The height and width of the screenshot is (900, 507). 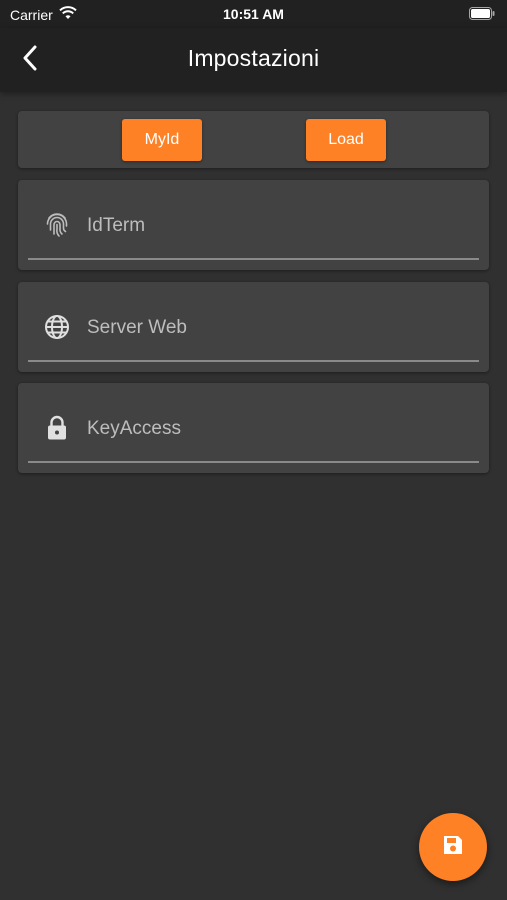 What do you see at coordinates (346, 140) in the screenshot?
I see `load-button: Load` at bounding box center [346, 140].